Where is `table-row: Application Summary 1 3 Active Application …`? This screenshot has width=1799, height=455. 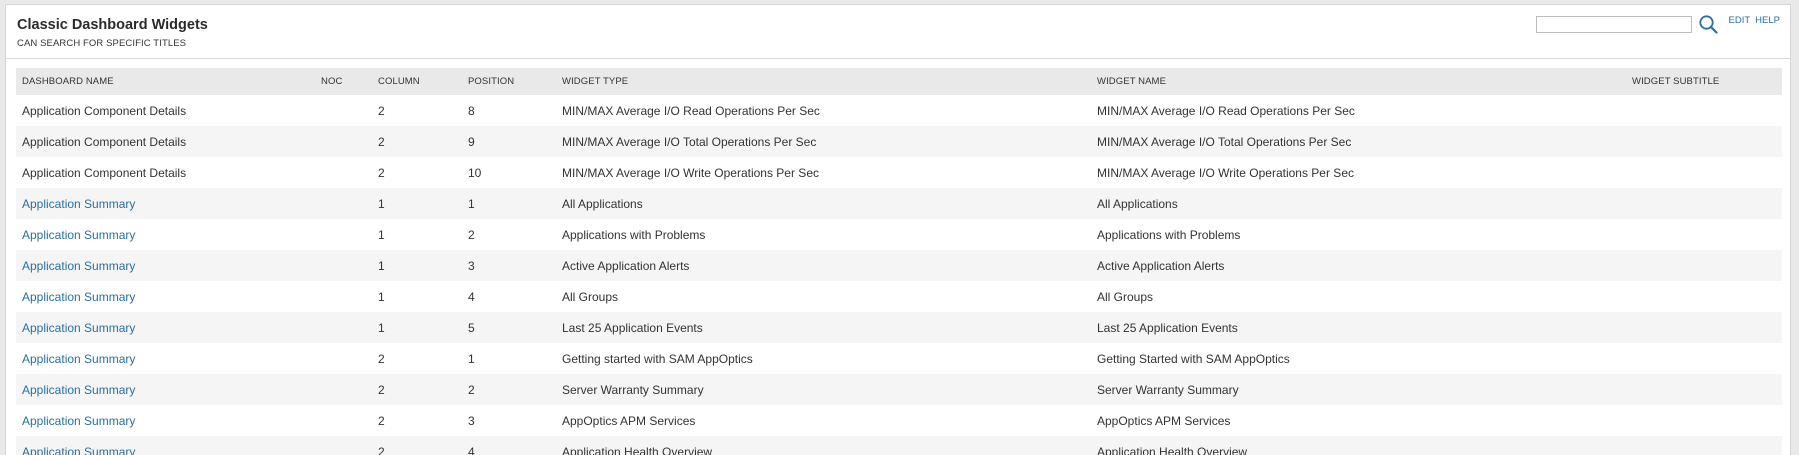
table-row: Application Summary 1 3 Active Application … is located at coordinates (899, 265).